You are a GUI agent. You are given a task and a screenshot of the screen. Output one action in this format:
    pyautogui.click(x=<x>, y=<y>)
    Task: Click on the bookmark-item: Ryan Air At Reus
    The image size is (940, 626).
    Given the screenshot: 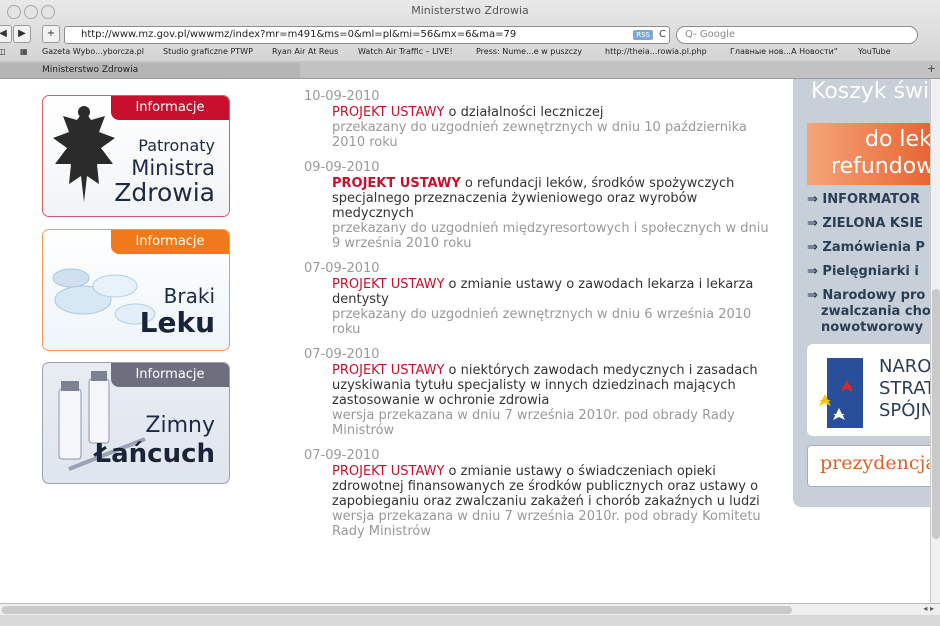 What is the action you would take?
    pyautogui.click(x=305, y=51)
    